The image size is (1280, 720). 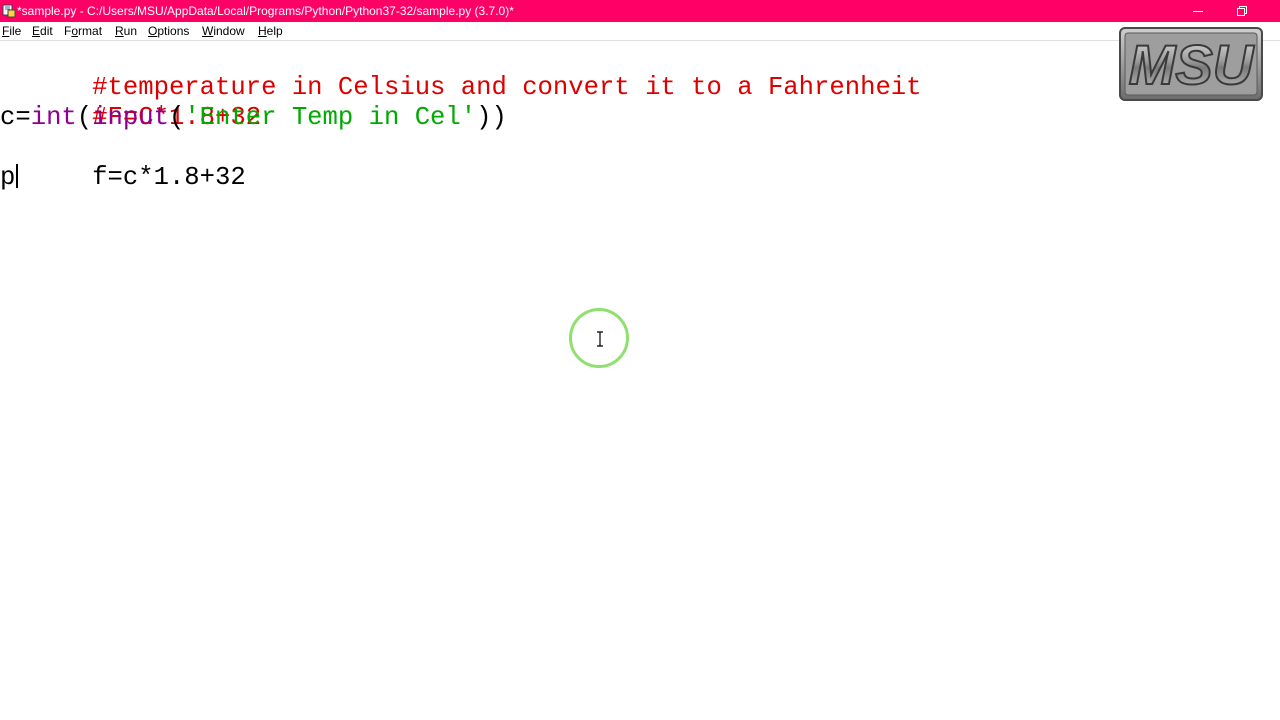 I want to click on minimize-button, so click(x=1198, y=11).